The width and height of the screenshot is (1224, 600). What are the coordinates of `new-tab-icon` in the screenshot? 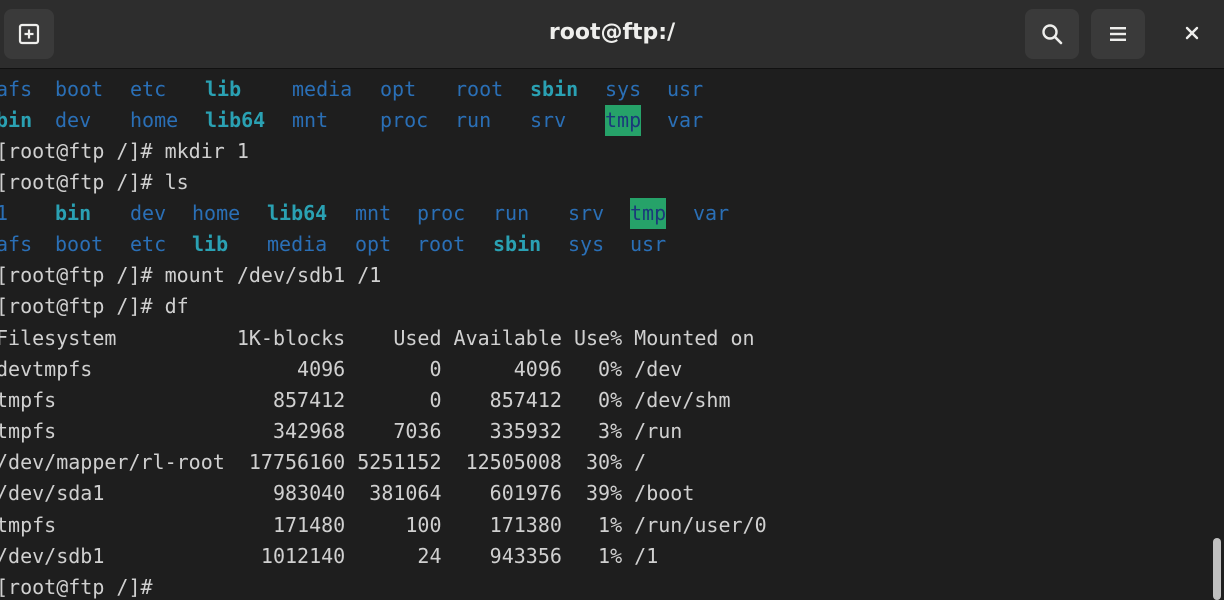 It's located at (29, 34).